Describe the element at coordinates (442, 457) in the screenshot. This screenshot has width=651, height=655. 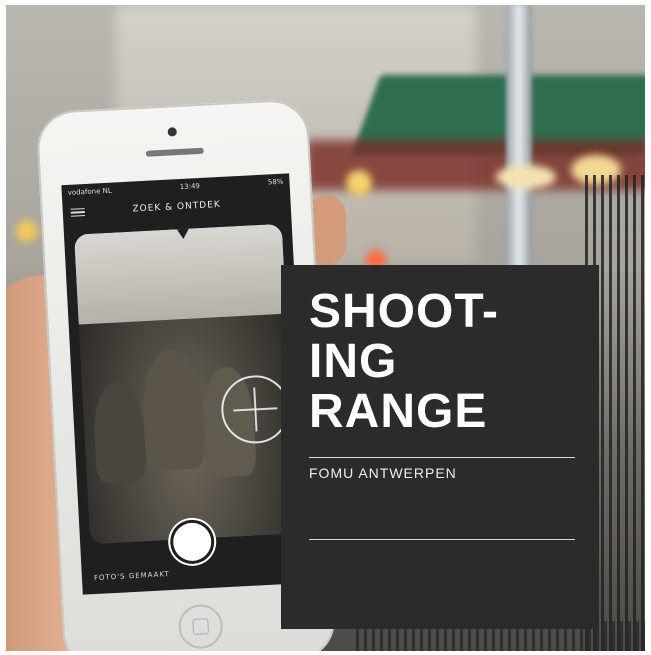
I see `divider-top` at that location.